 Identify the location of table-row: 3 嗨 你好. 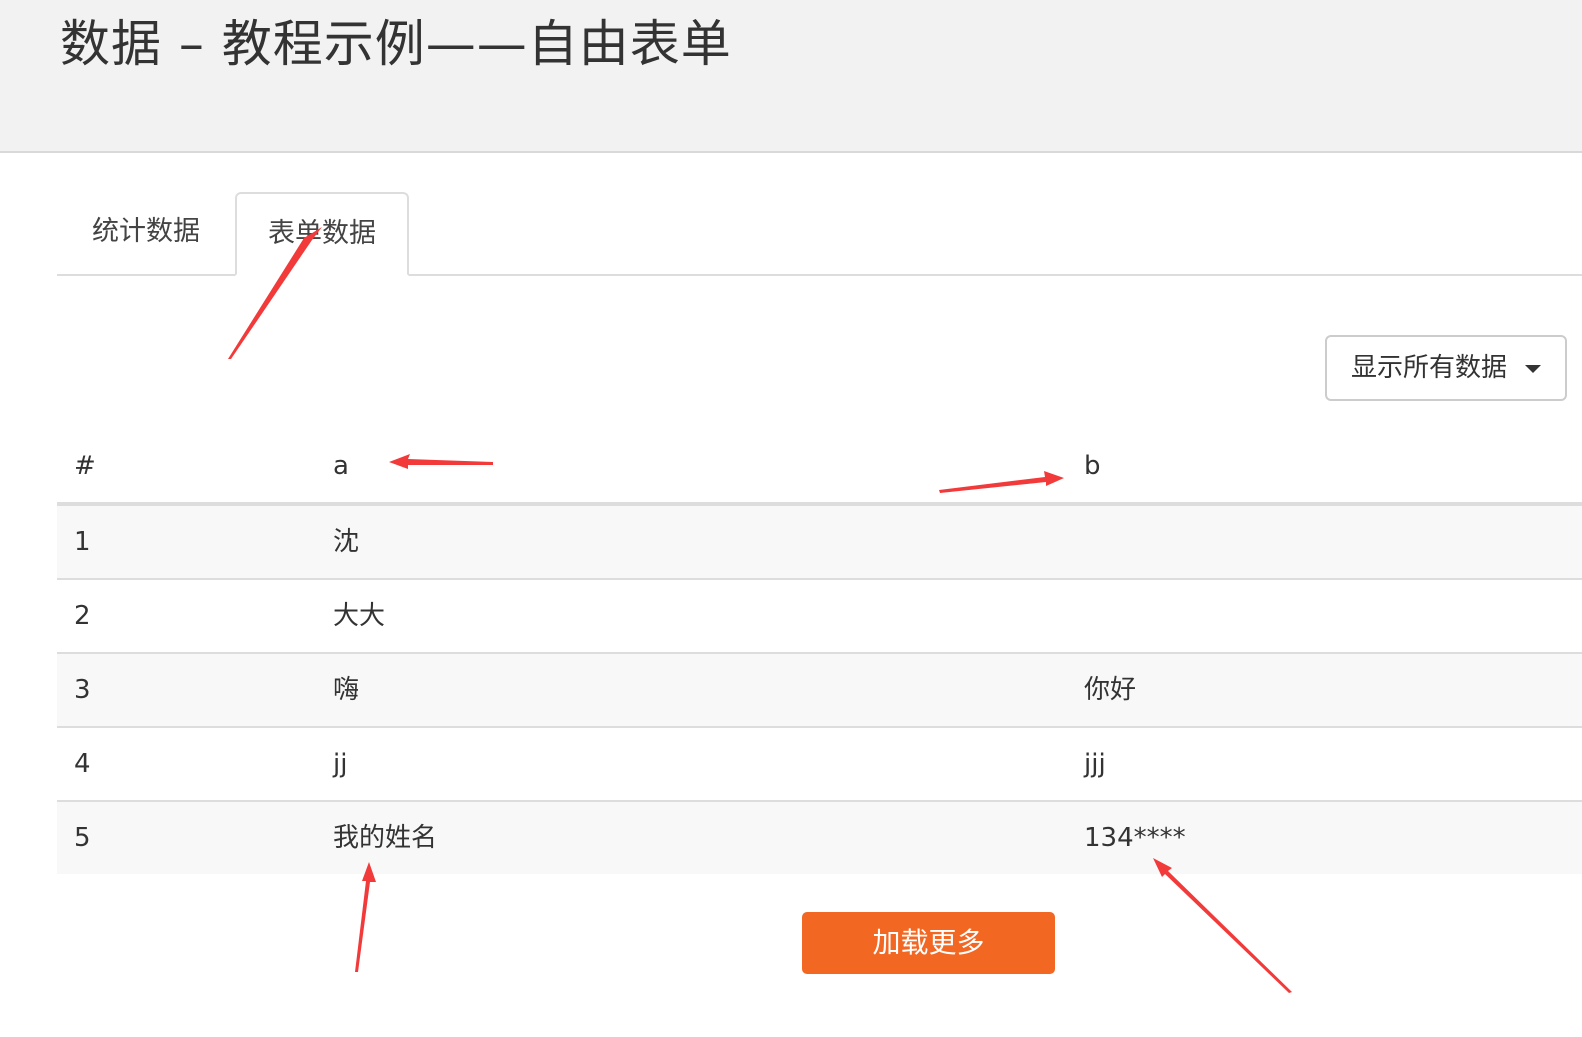
(819, 691).